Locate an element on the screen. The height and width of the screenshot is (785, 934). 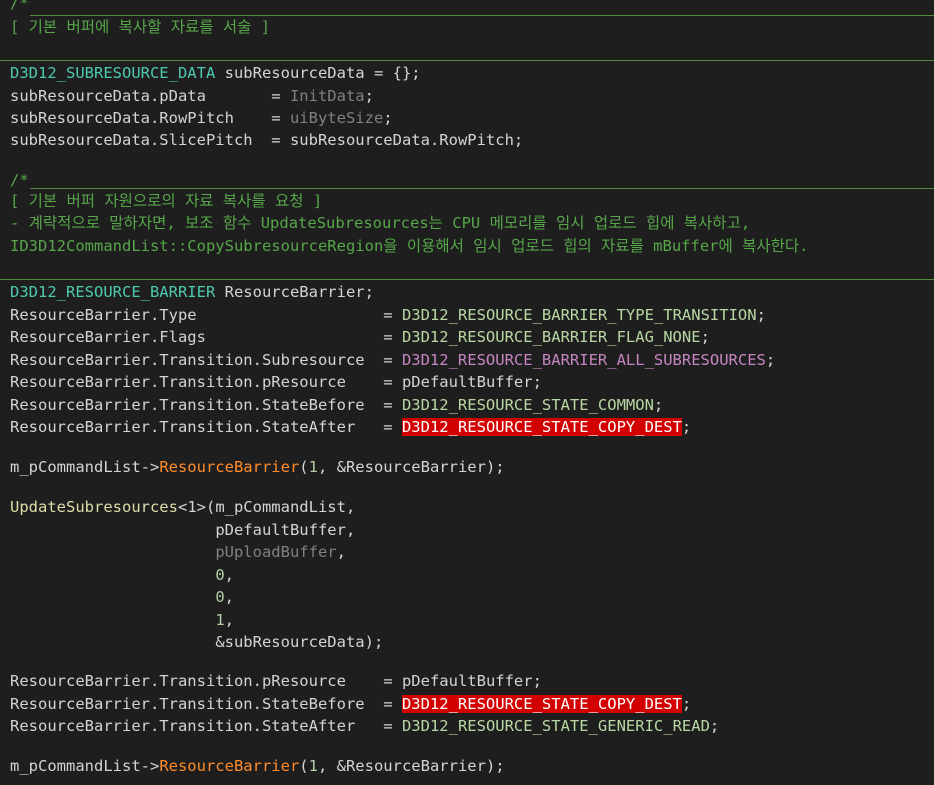
comment-text-2: [ 기본 버퍼 자원으로의 자료 복사를 요청 ] is located at coordinates (166, 201).